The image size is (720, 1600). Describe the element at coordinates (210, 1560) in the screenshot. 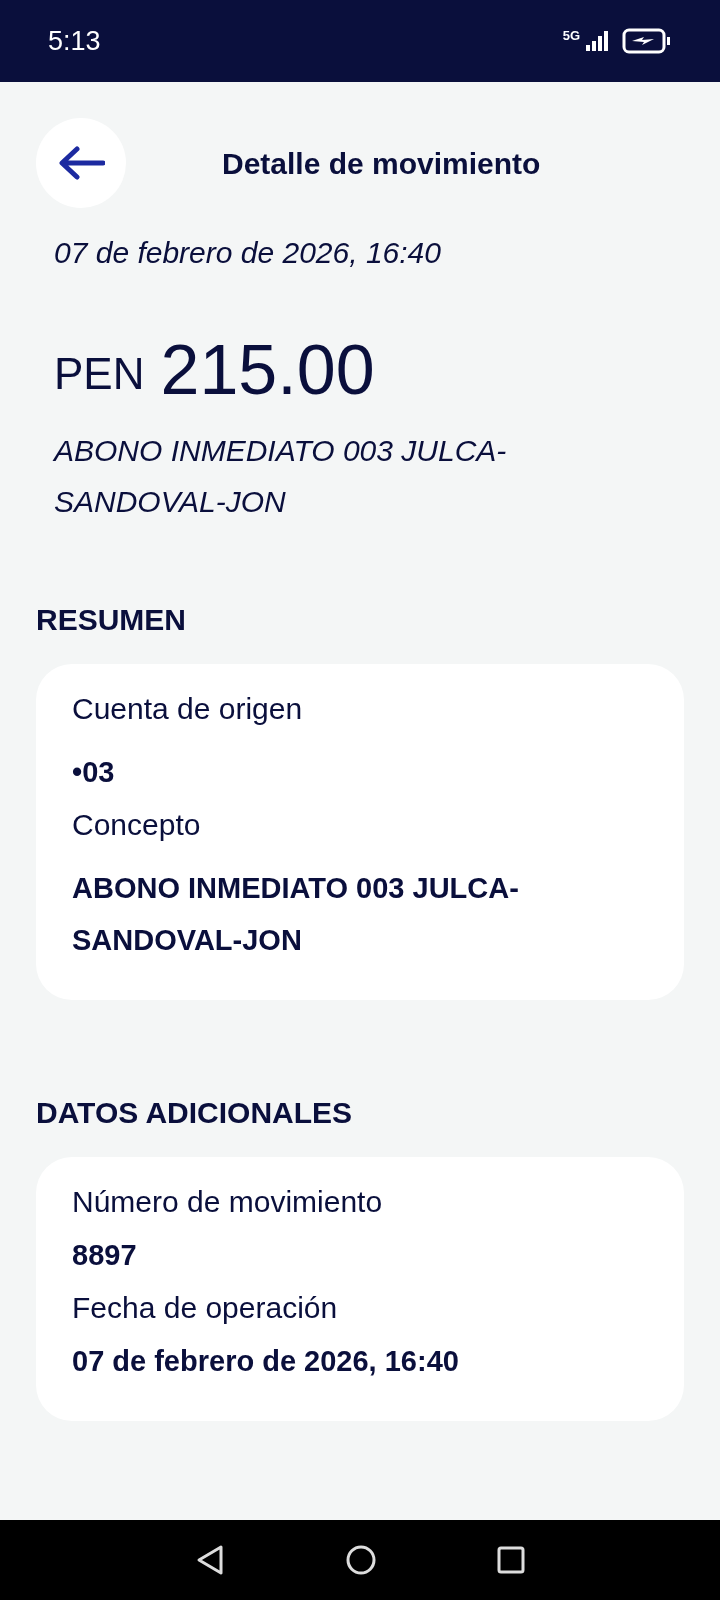

I see `back-nav-icon` at that location.